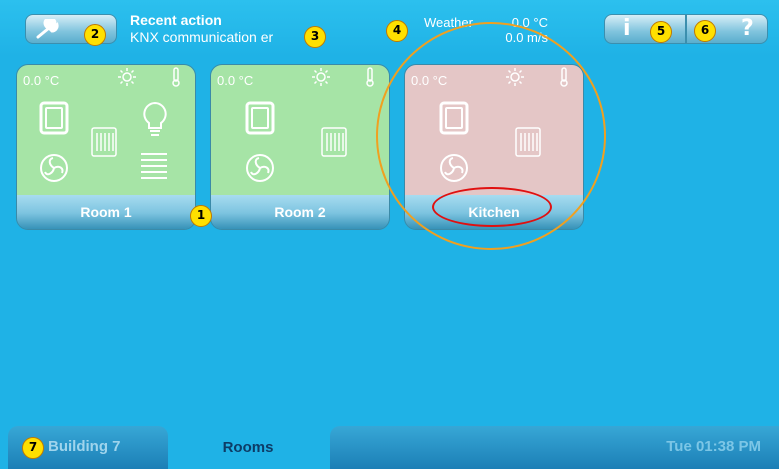 This screenshot has width=779, height=469. I want to click on marker-2: 2, so click(95, 35).